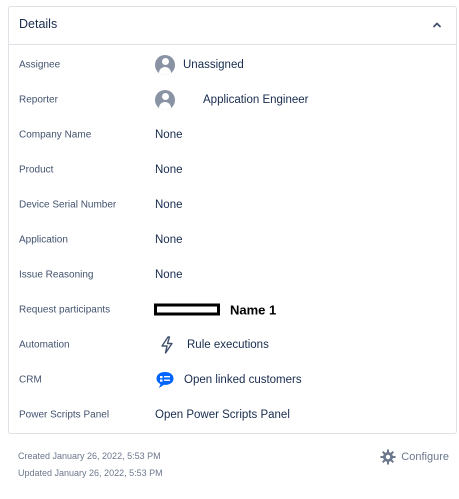  I want to click on crm-value: Open linked customers, so click(243, 380).